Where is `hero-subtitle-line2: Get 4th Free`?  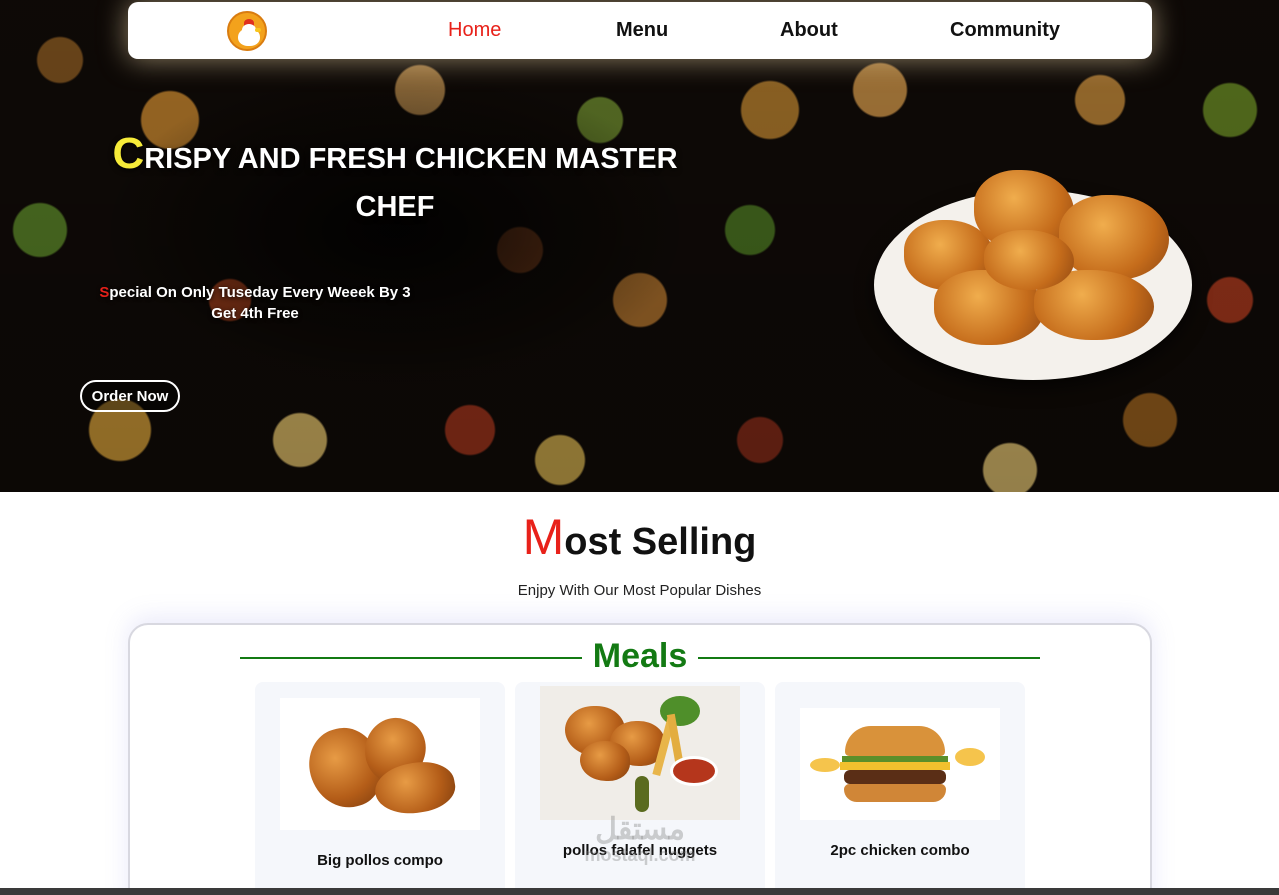 hero-subtitle-line2: Get 4th Free is located at coordinates (255, 313).